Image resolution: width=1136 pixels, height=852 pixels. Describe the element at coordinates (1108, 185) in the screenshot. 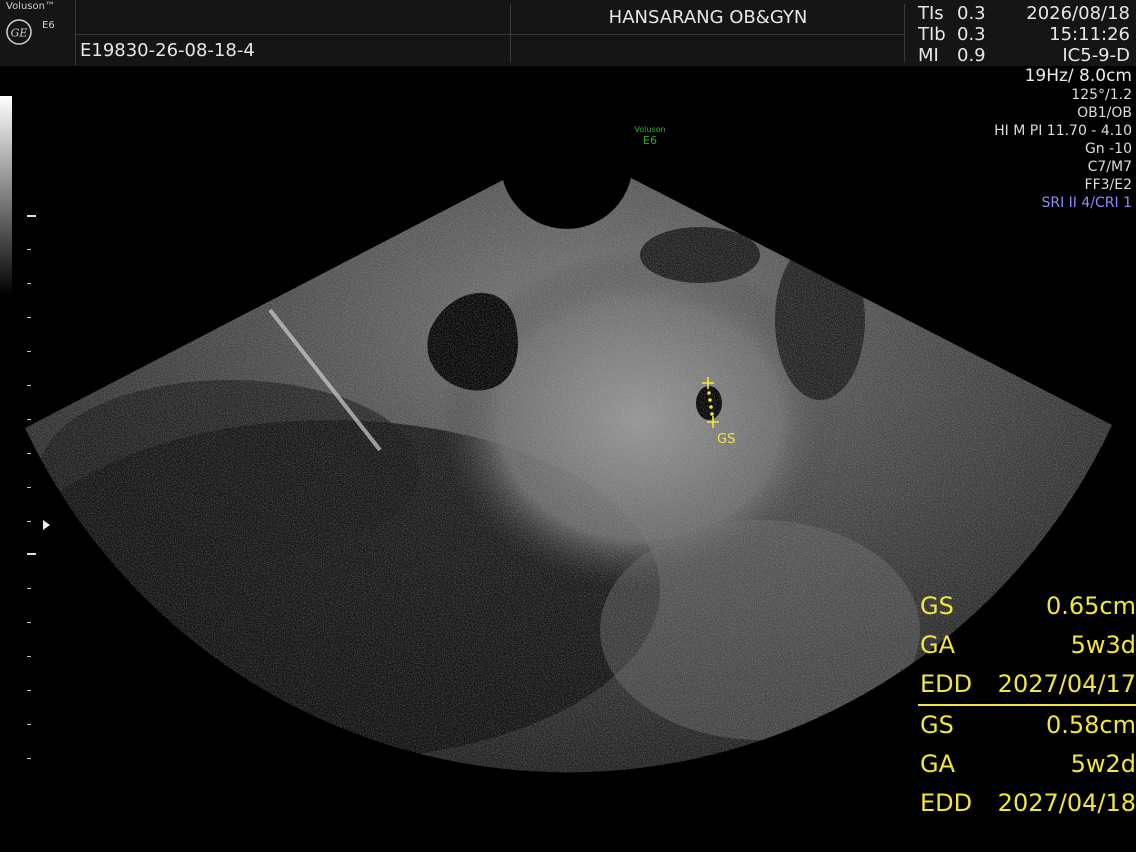

I see `filter-param: FF3/E2` at that location.